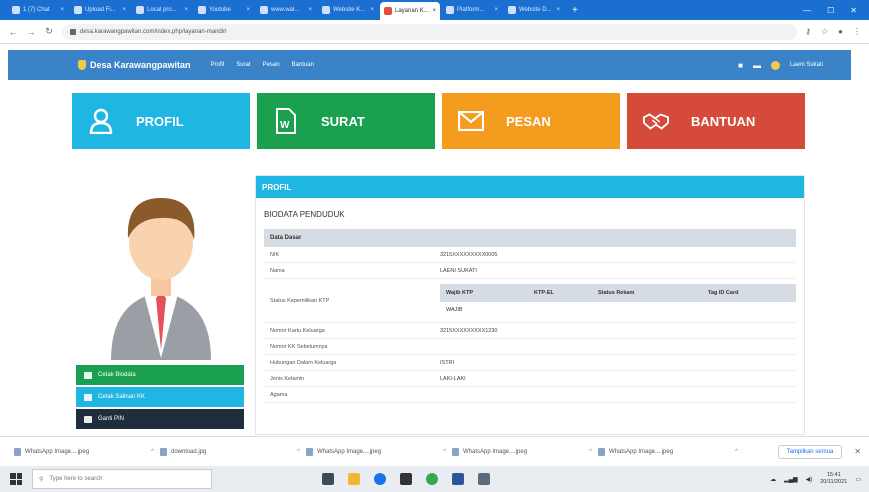 The width and height of the screenshot is (869, 492). What do you see at coordinates (230, 451) in the screenshot?
I see `download-item: download.jpg ^` at bounding box center [230, 451].